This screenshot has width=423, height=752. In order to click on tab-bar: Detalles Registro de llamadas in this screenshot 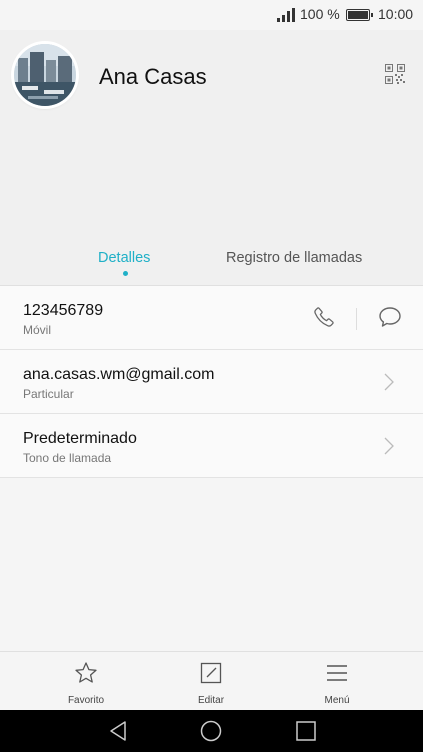, I will do `click(211, 261)`.